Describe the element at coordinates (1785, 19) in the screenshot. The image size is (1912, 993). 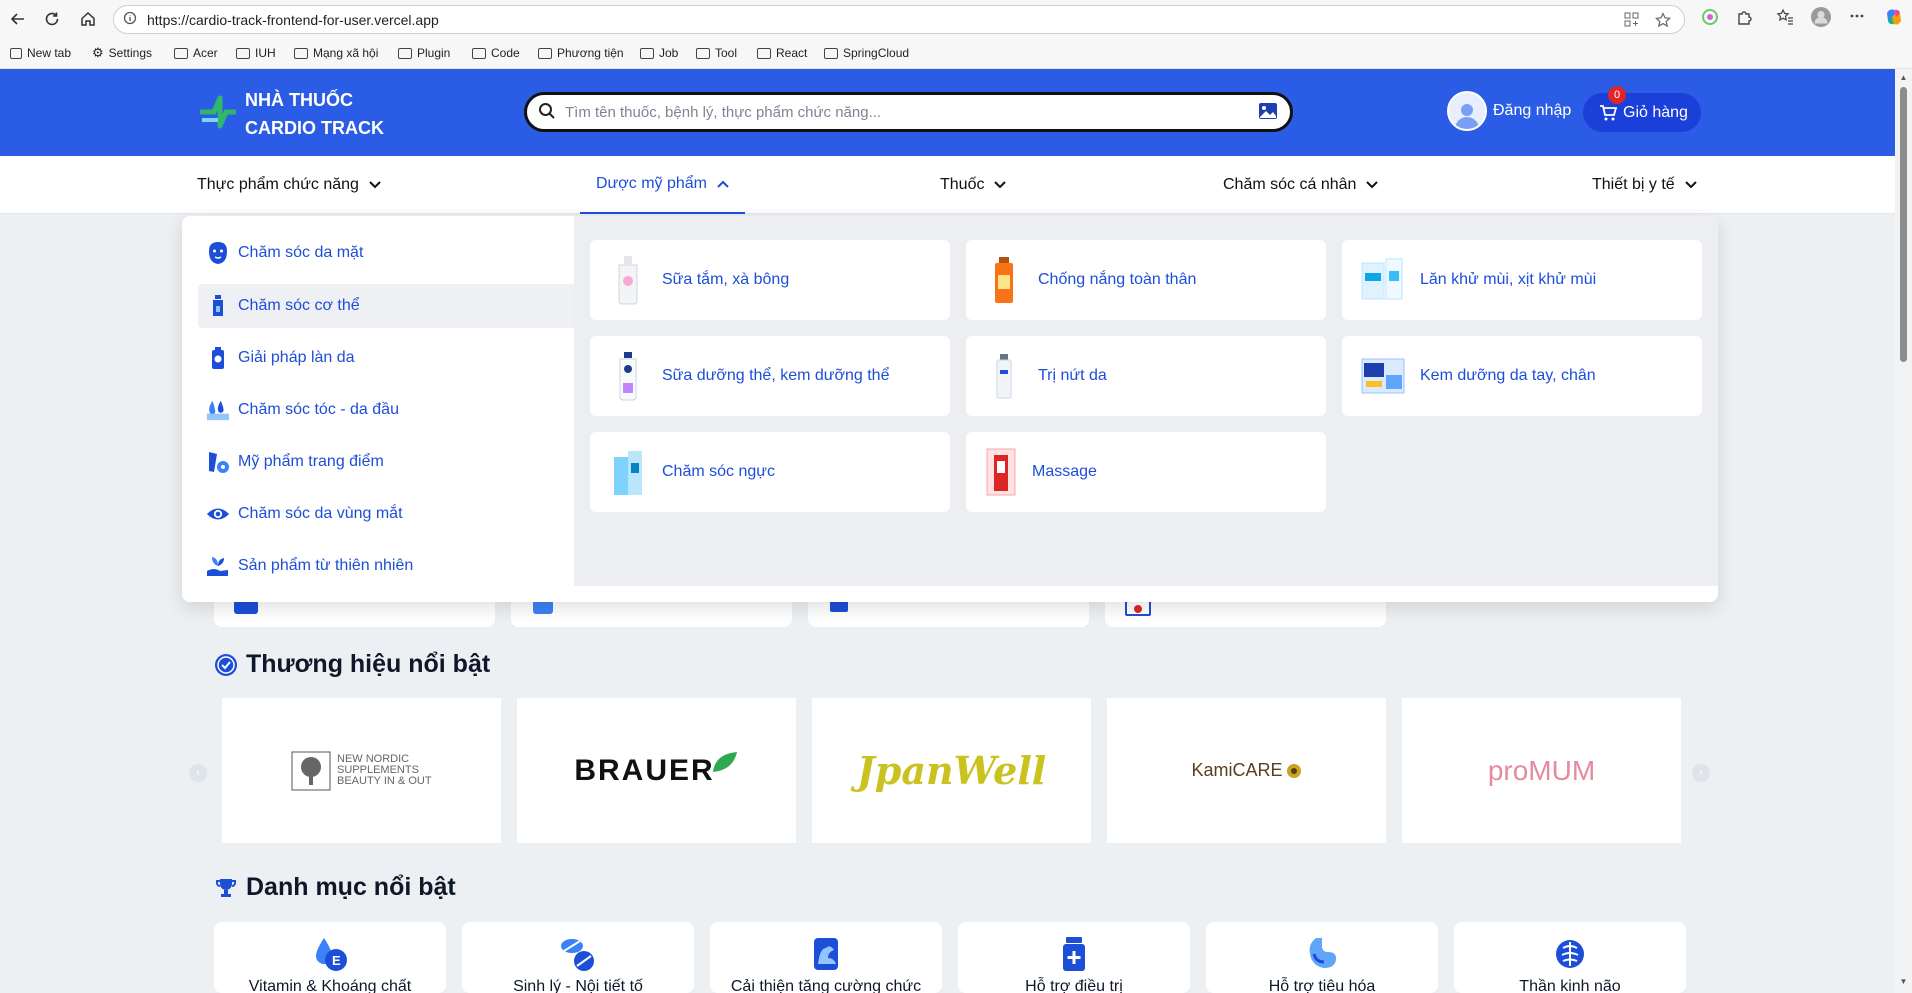
I see `favorites-icon` at that location.